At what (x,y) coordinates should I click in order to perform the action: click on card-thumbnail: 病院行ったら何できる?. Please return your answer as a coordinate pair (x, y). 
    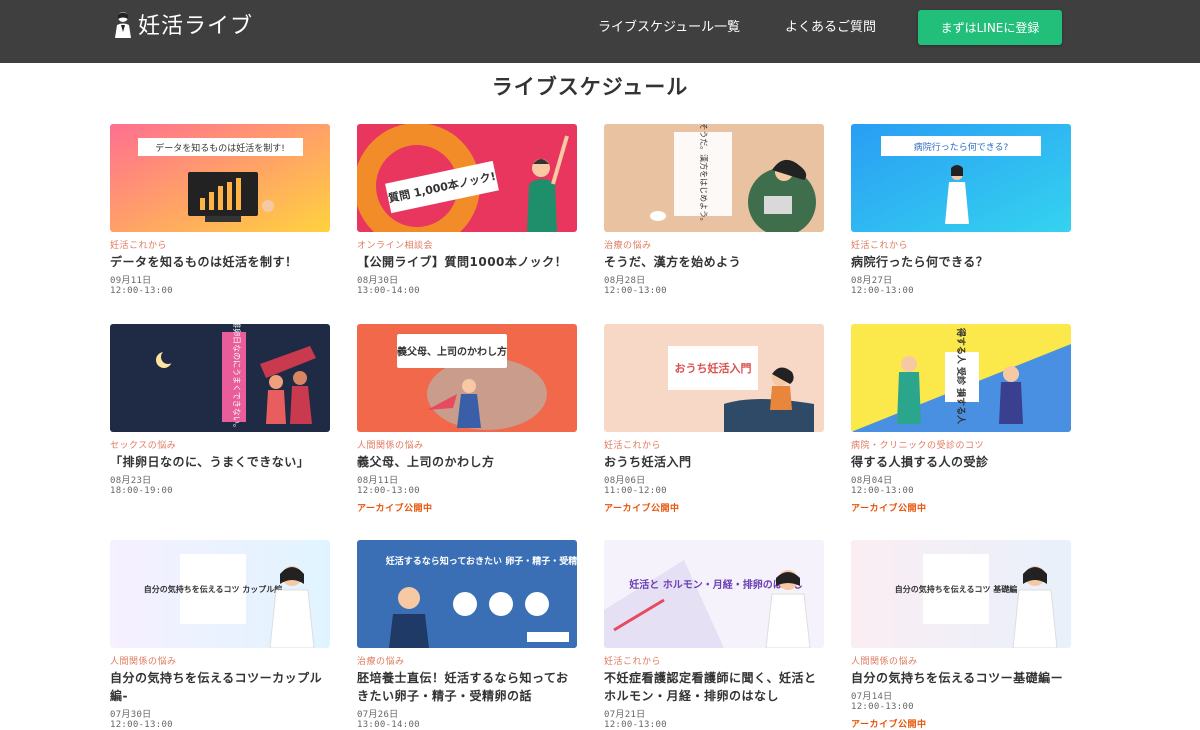
    Looking at the image, I should click on (961, 178).